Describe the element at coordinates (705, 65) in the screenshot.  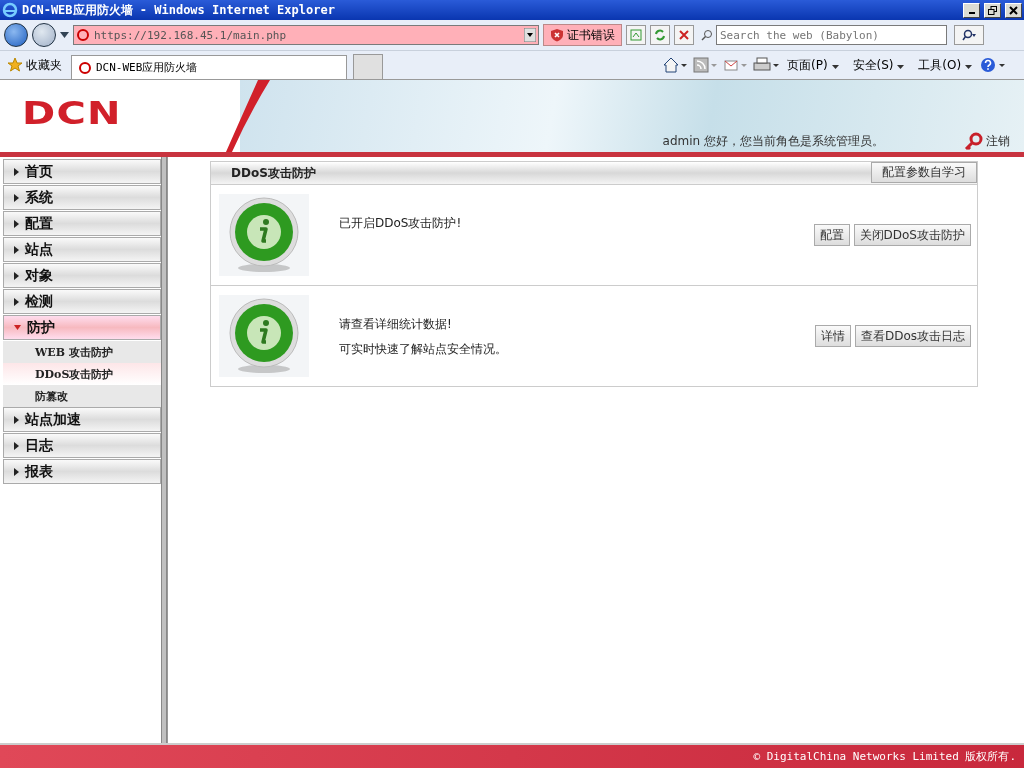
I see `feeds-icon` at that location.